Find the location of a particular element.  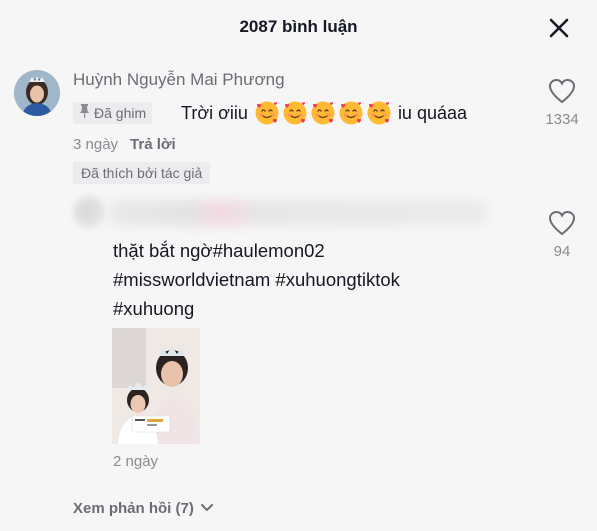

liked-by-author-badge: Đã thích bởi tác giả is located at coordinates (142, 173).